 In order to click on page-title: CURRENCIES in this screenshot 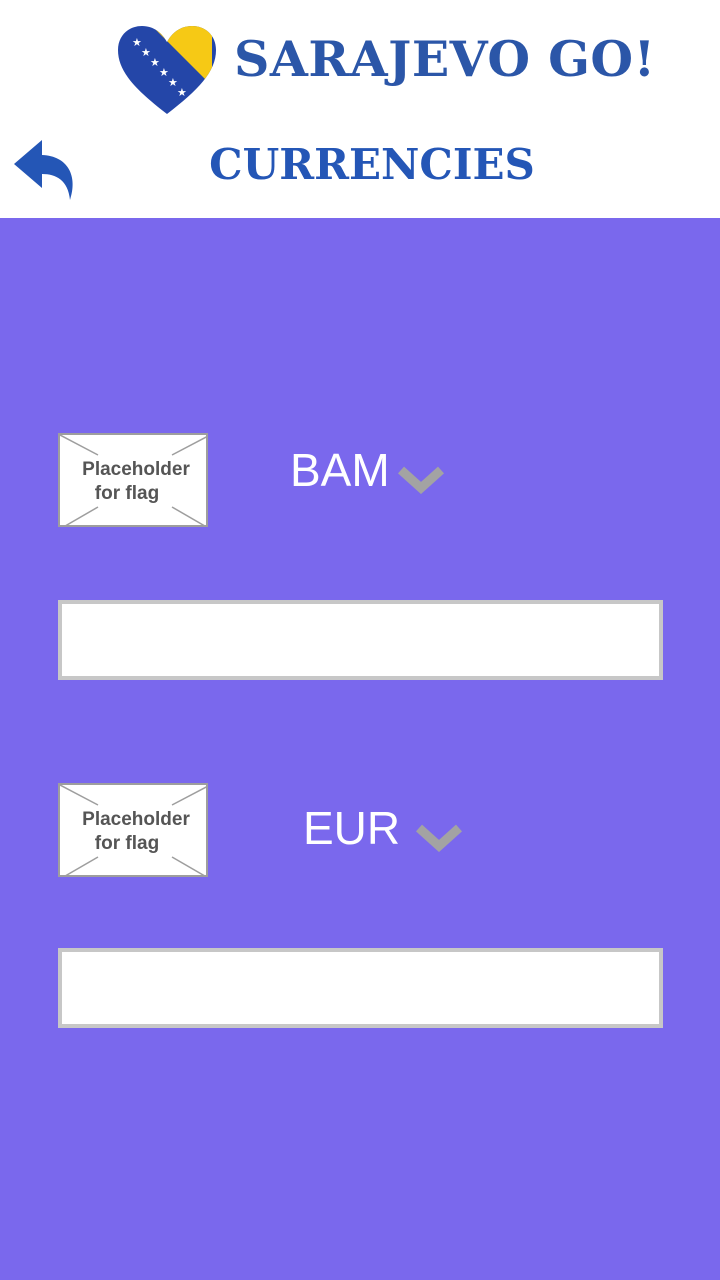, I will do `click(372, 164)`.